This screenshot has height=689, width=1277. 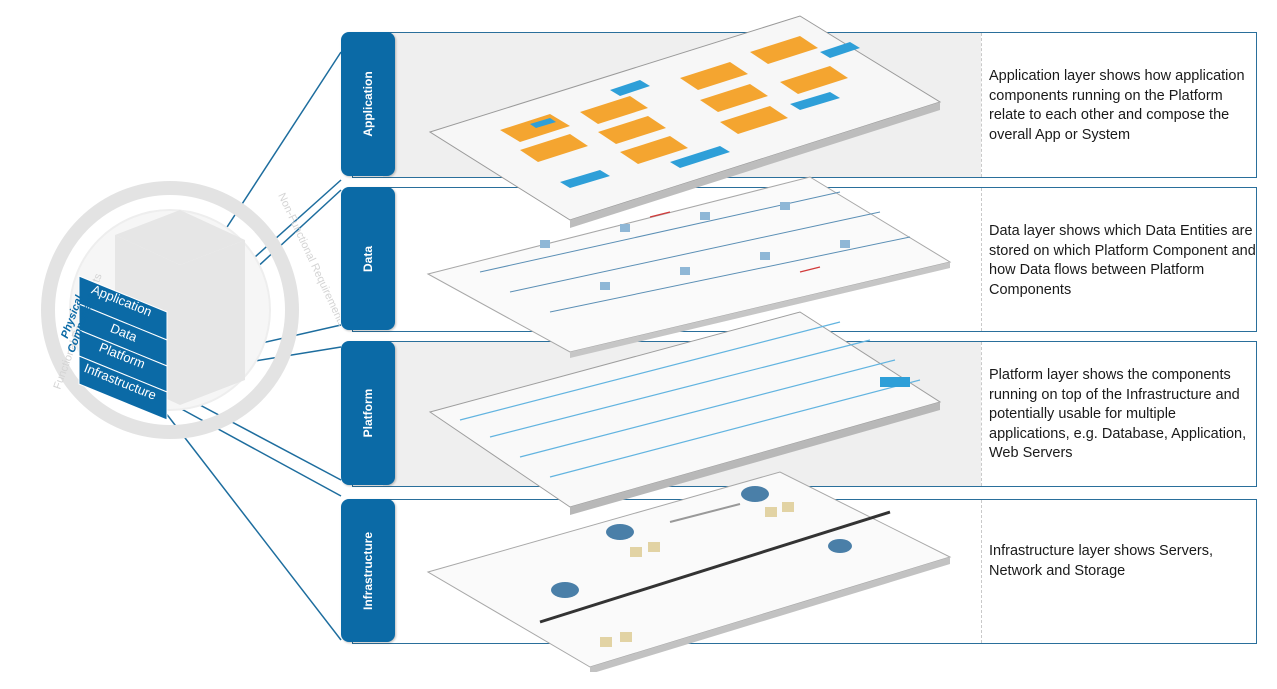 I want to click on platform-board, so click(x=685, y=413).